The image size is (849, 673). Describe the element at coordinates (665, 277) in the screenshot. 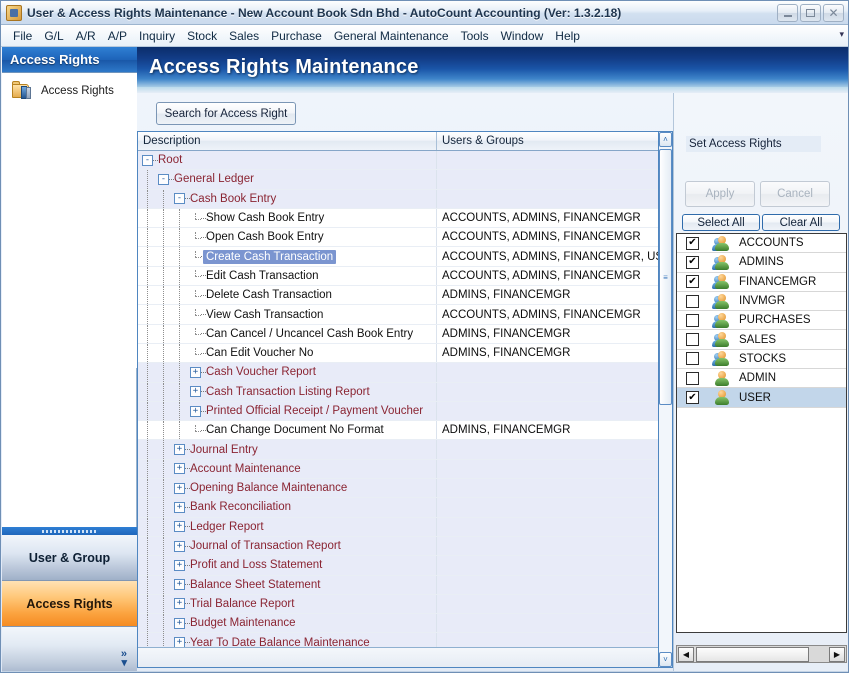

I see `tree-scroll-thumb: ≡` at that location.